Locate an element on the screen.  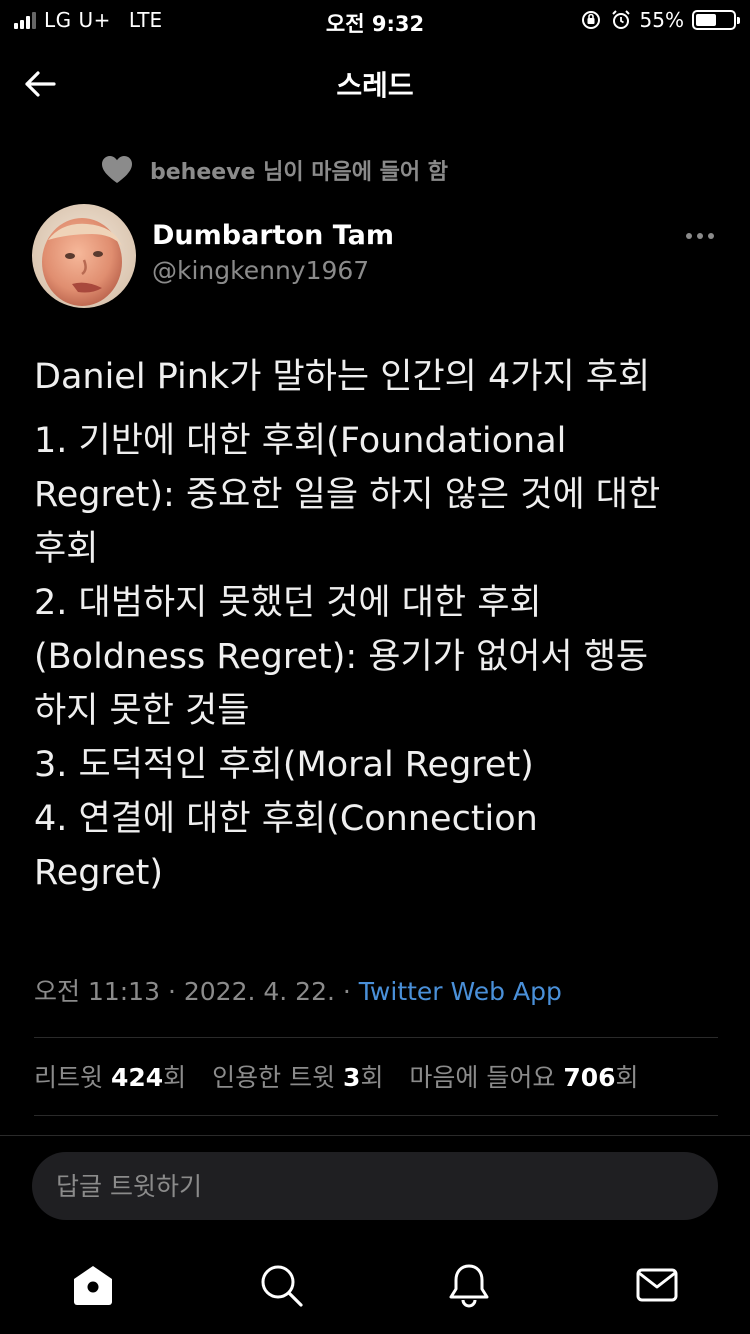
tweet-line: 하지 못한 것들 is located at coordinates (142, 711).